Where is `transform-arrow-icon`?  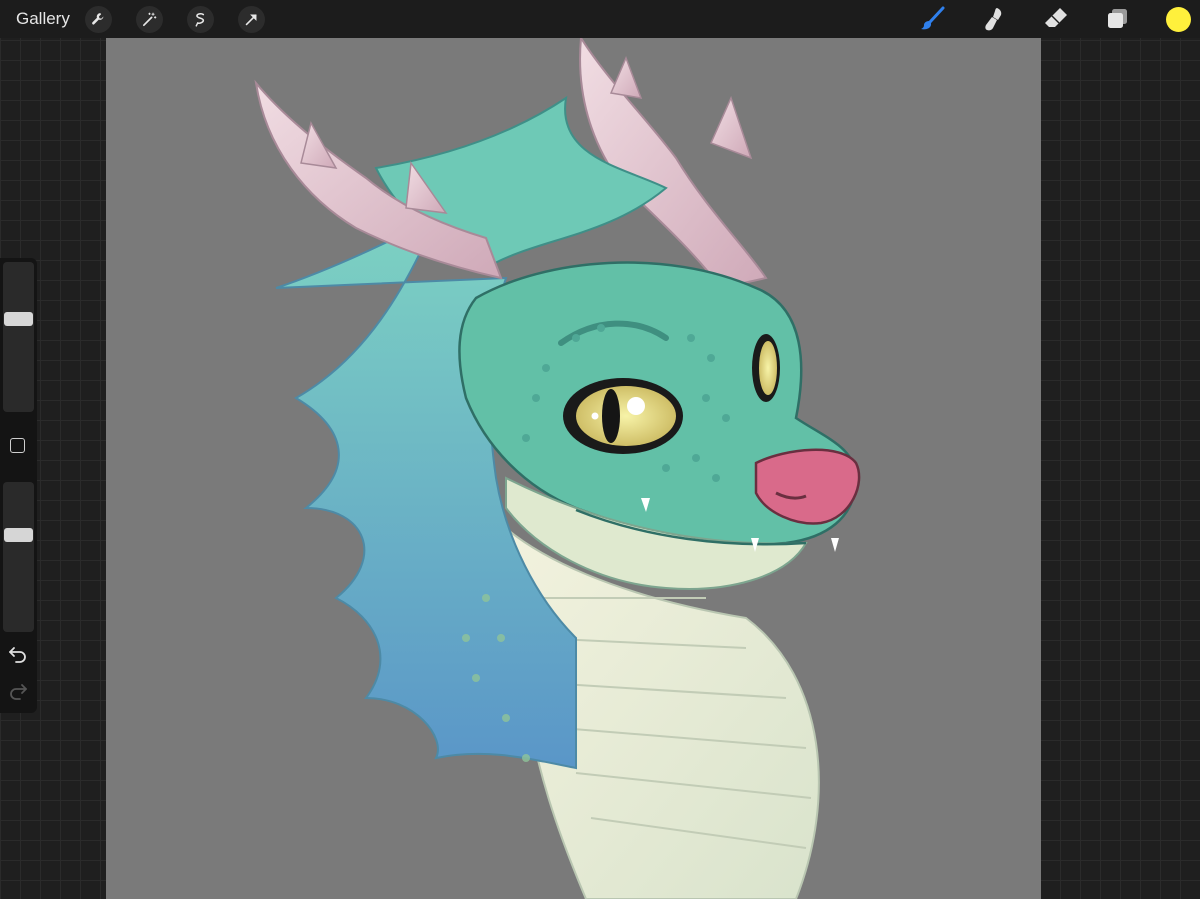 transform-arrow-icon is located at coordinates (251, 20).